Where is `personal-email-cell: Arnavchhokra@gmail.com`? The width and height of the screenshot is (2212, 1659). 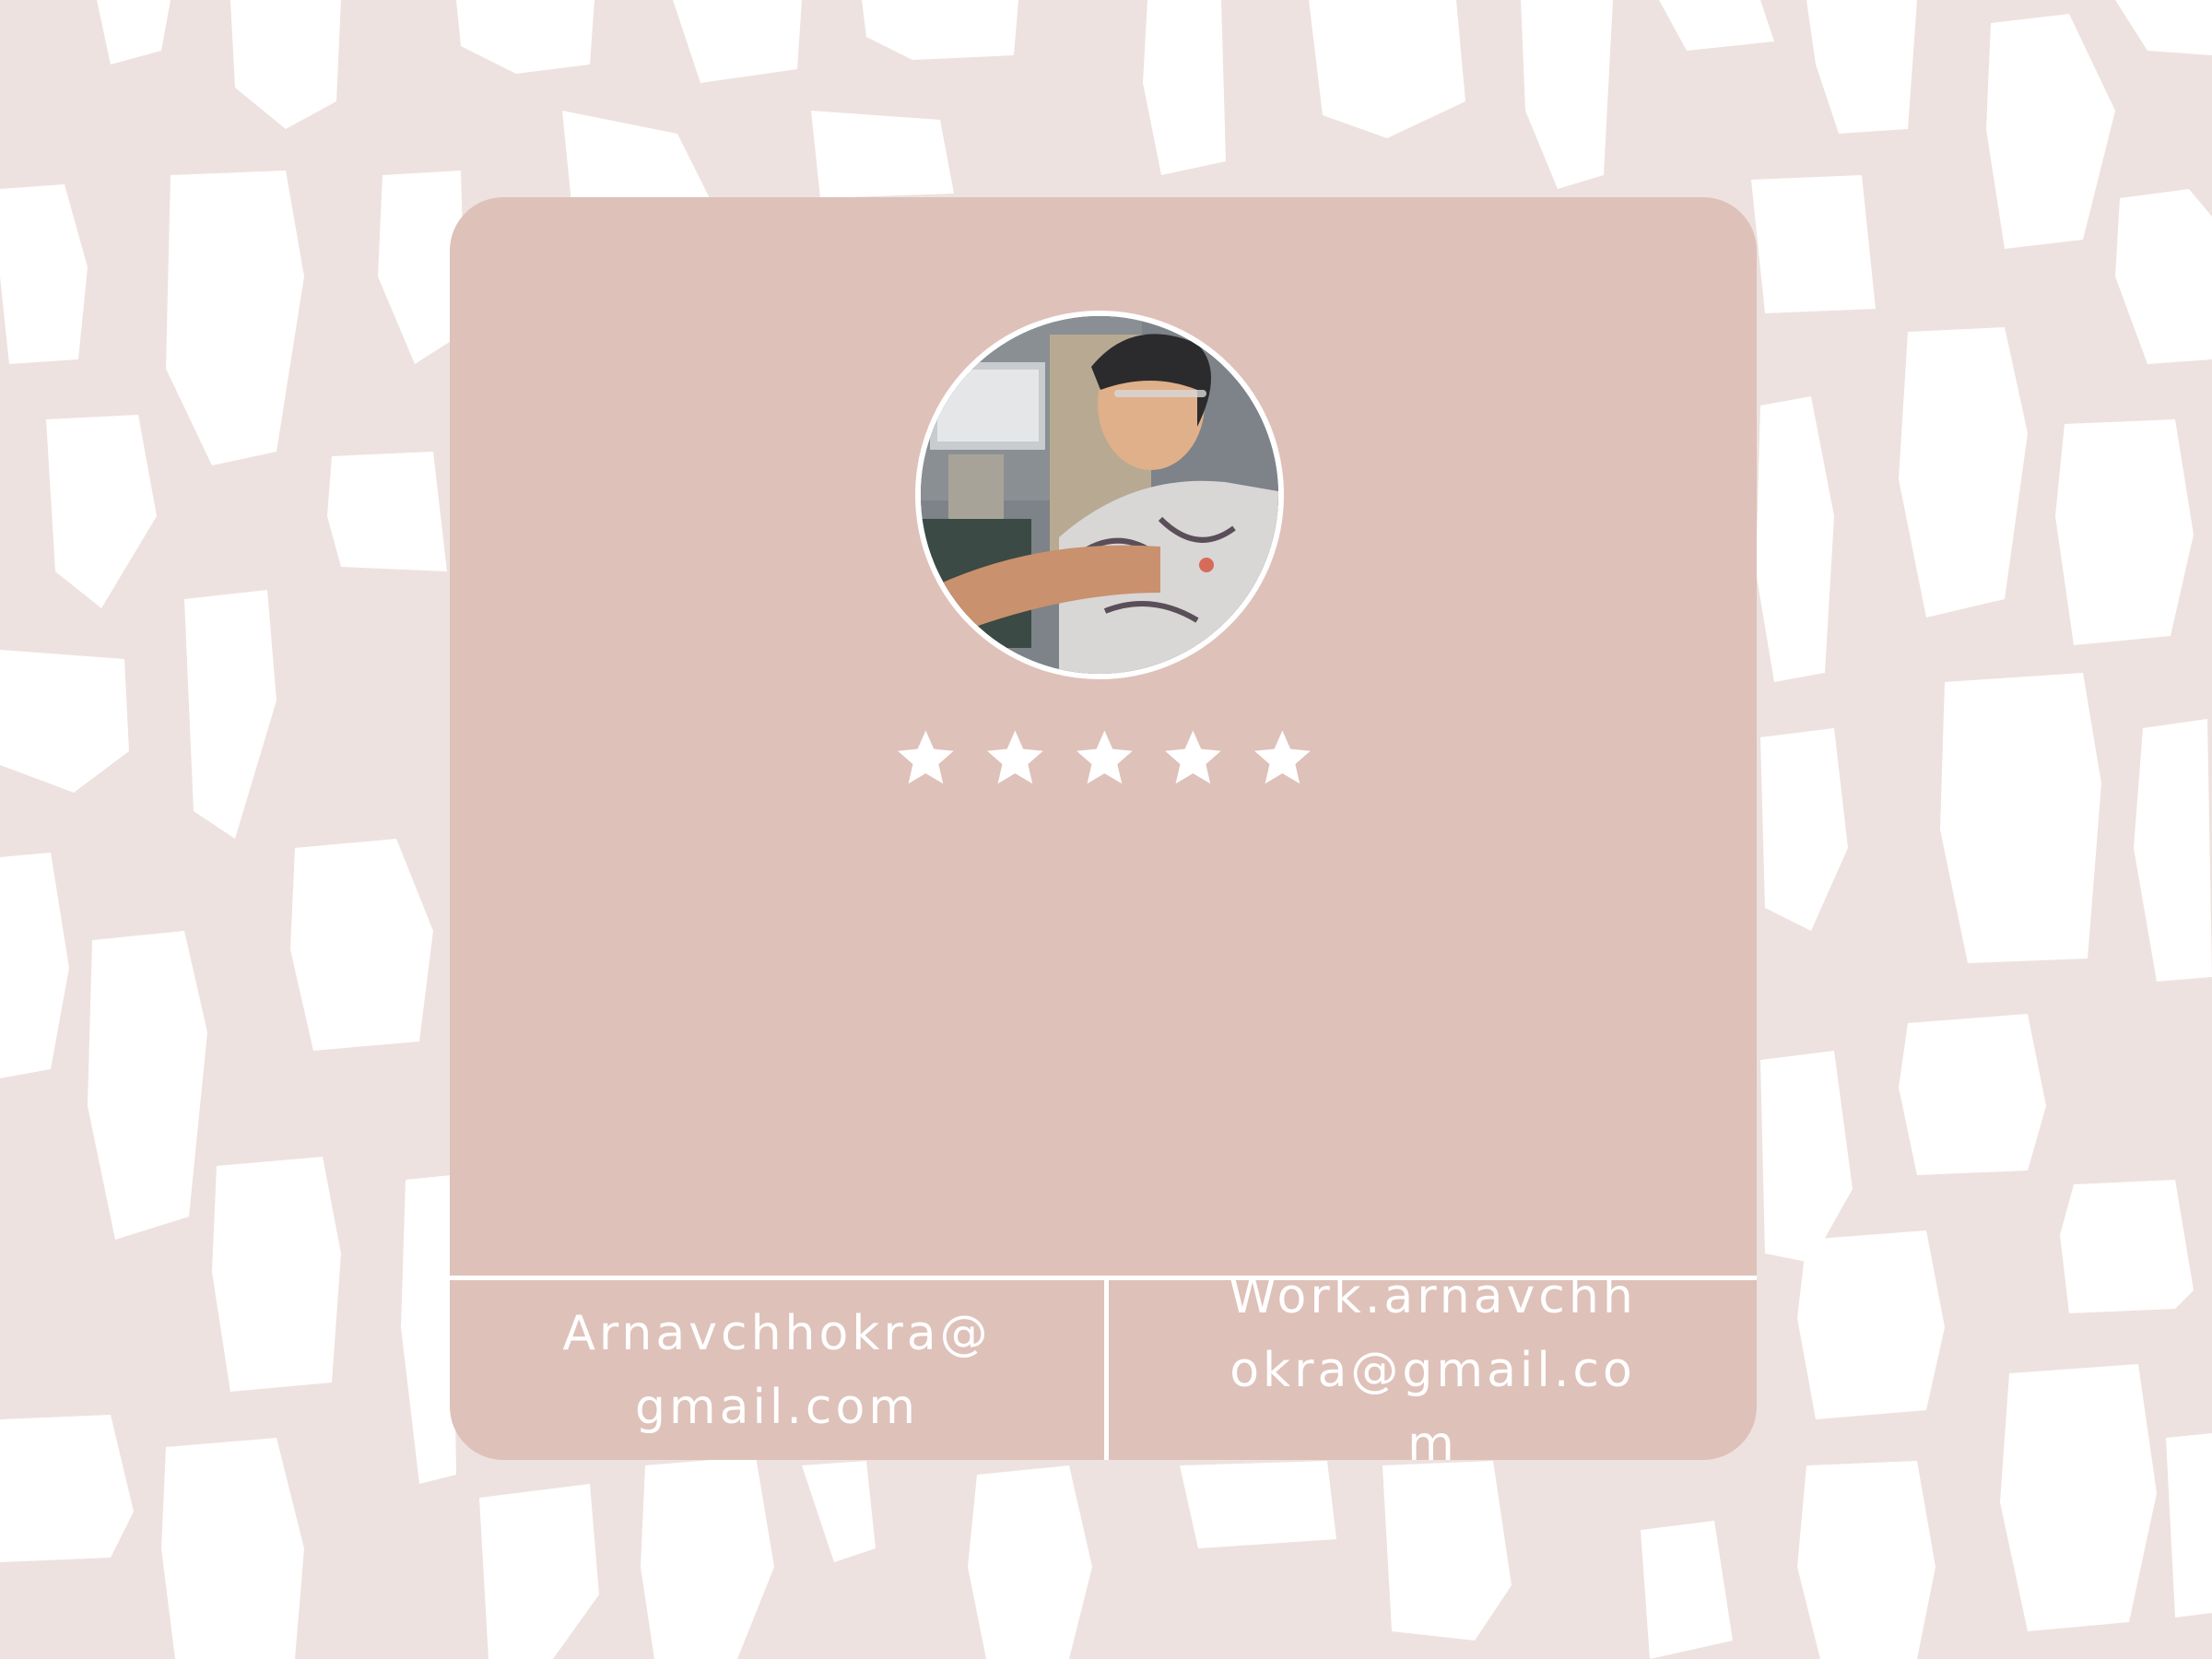
personal-email-cell: Arnavchhokra@gmail.com is located at coordinates (777, 1370).